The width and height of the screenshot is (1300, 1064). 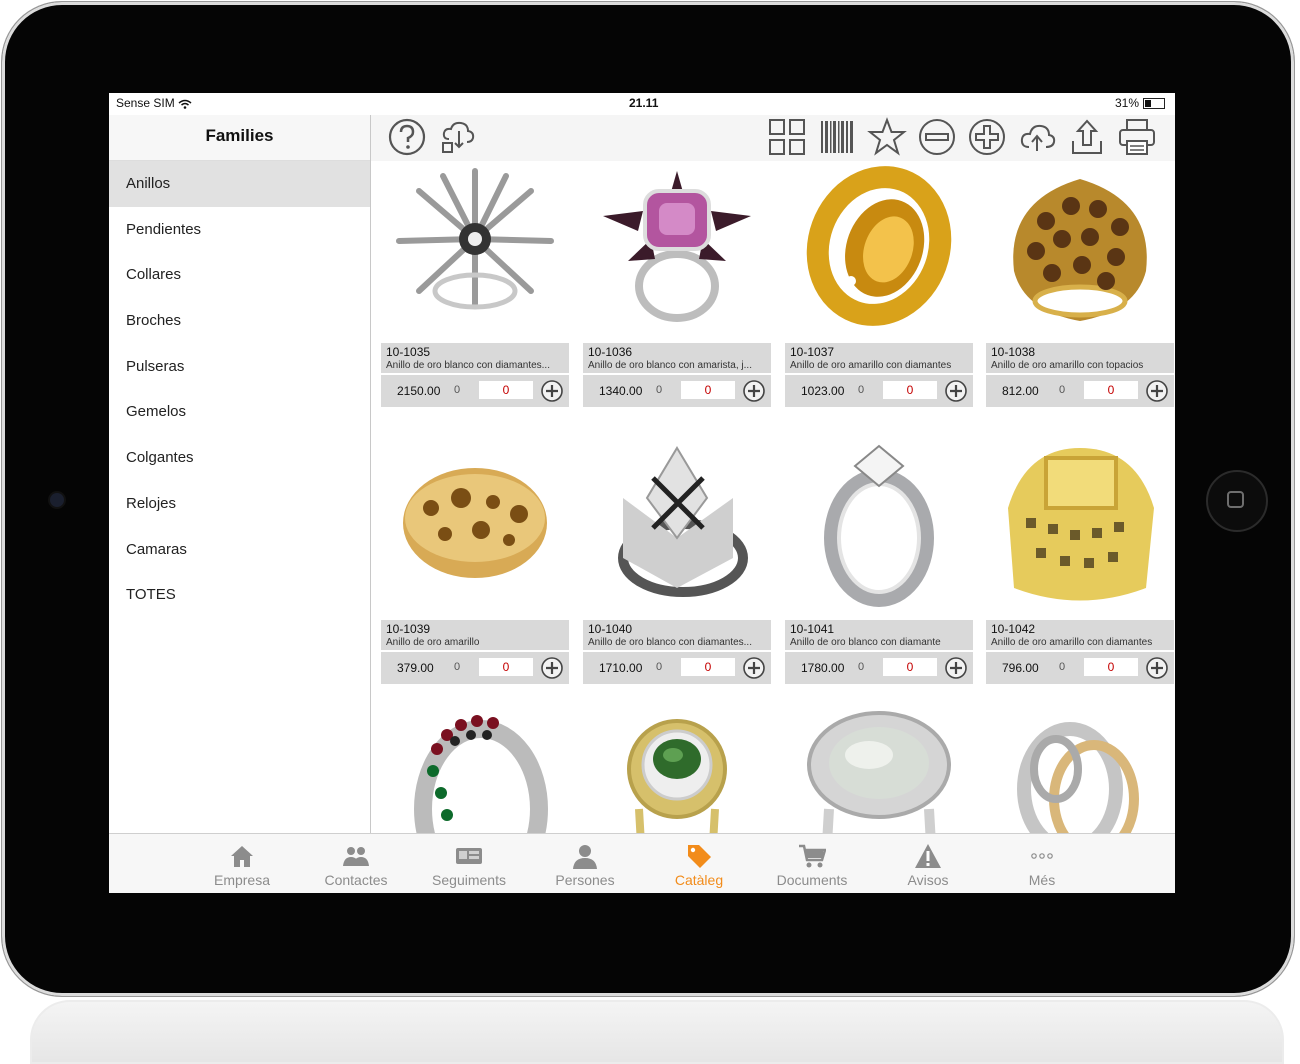 I want to click on product-card: 10-1039 Anillo de oro amarillo 379.00 0, so click(x=475, y=561).